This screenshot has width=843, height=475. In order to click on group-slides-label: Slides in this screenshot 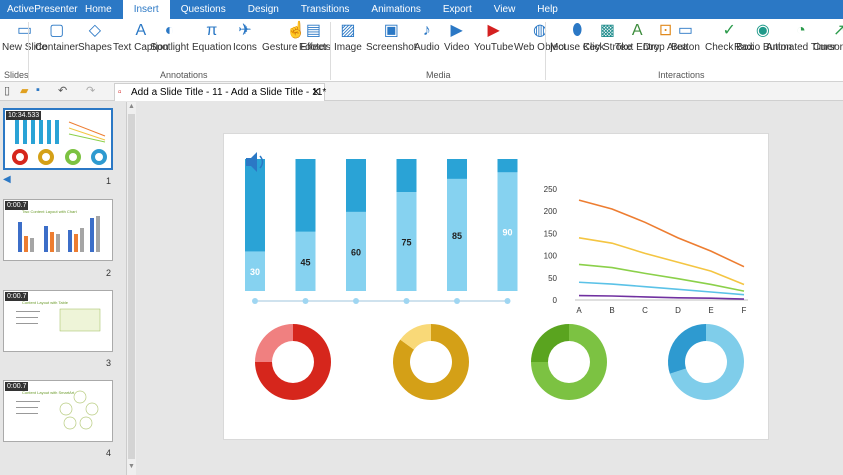, I will do `click(16, 75)`.